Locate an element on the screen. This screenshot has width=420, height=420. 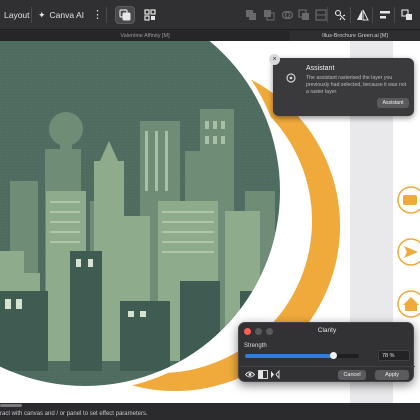
boolean-add-icon is located at coordinates (251, 15).